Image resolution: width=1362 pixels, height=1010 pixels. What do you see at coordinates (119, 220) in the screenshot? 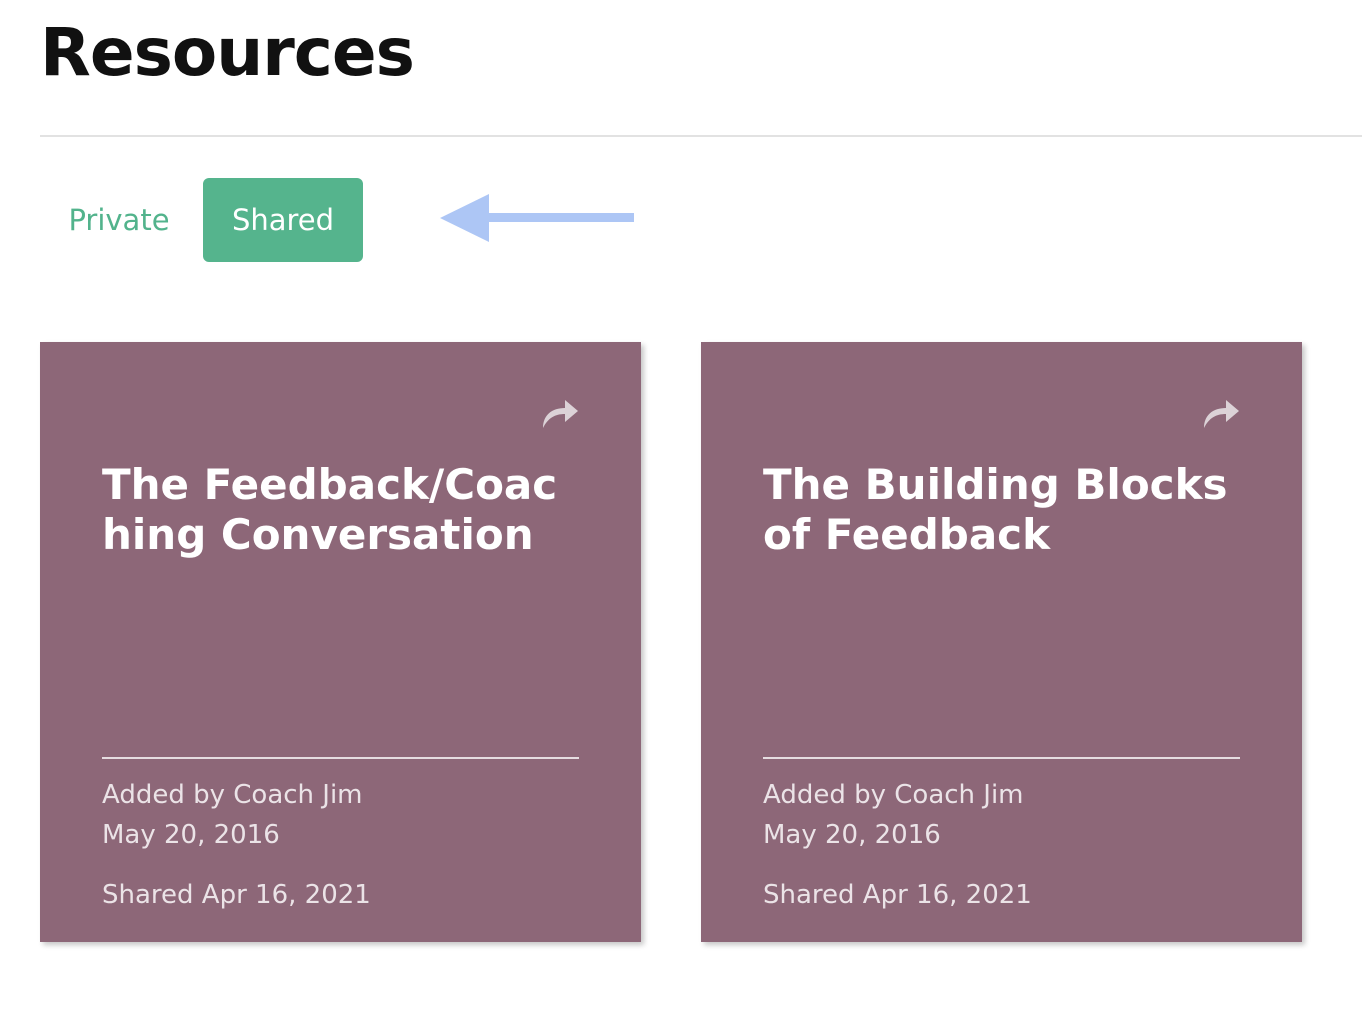
I see `tab-private: Private` at bounding box center [119, 220].